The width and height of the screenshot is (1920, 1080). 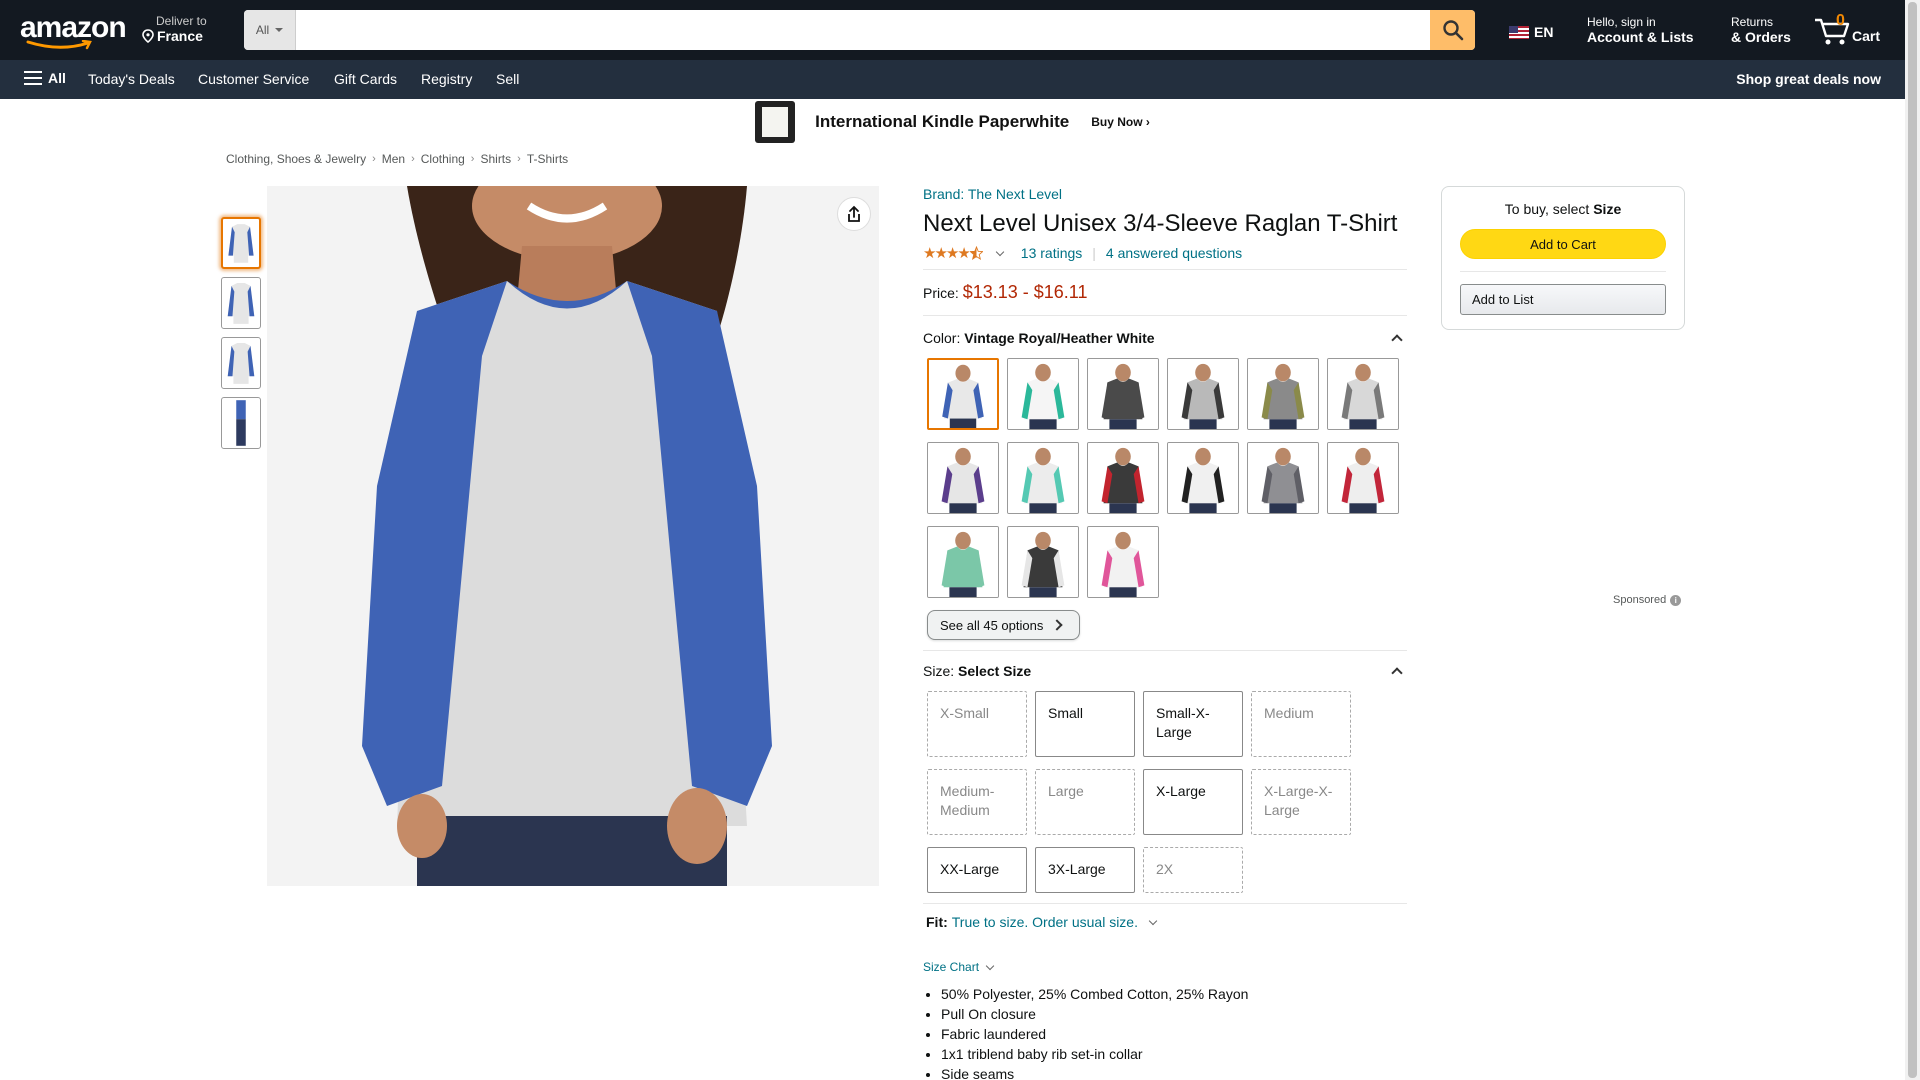 What do you see at coordinates (942, 338) in the screenshot?
I see `color-label: Color:` at bounding box center [942, 338].